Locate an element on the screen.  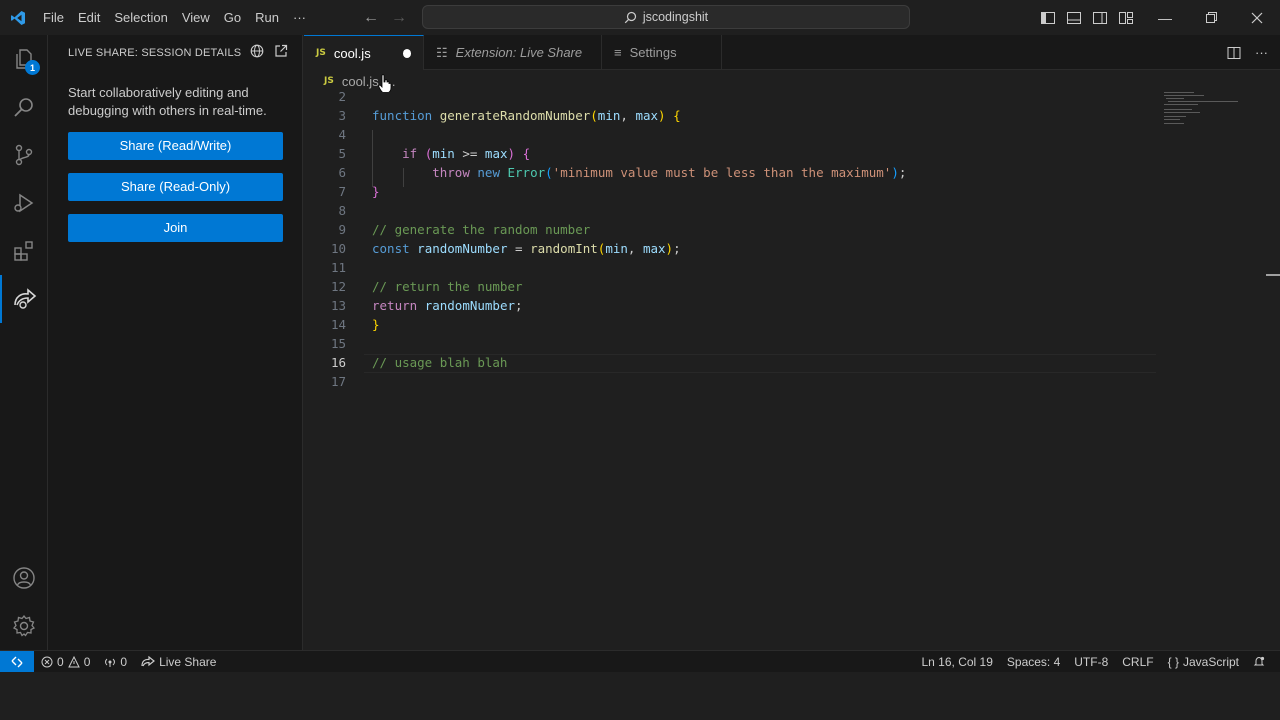
error-icon is located at coordinates (47, 661).